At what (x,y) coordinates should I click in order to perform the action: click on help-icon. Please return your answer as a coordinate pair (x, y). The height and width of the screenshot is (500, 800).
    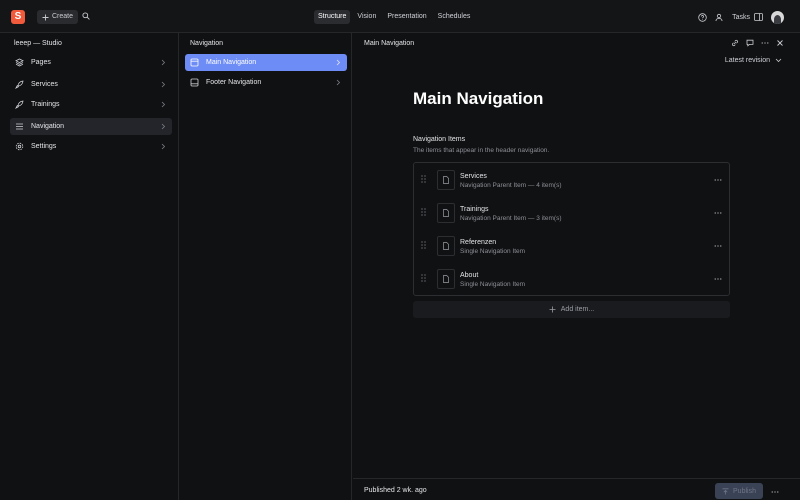
    Looking at the image, I should click on (702, 17).